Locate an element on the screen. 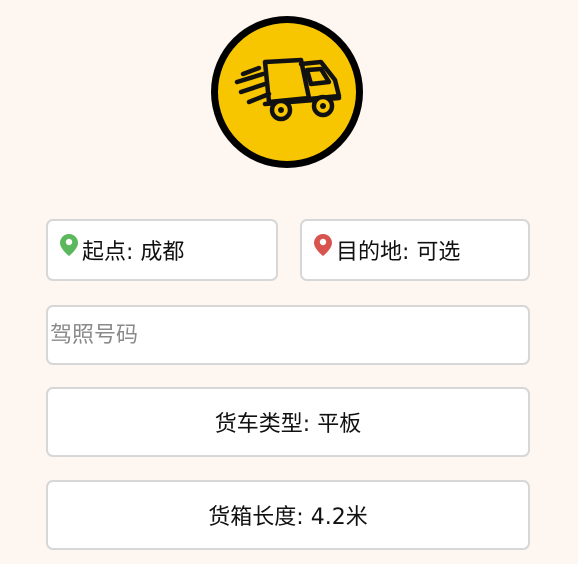 This screenshot has height=564, width=578. license-number-input is located at coordinates (288, 335).